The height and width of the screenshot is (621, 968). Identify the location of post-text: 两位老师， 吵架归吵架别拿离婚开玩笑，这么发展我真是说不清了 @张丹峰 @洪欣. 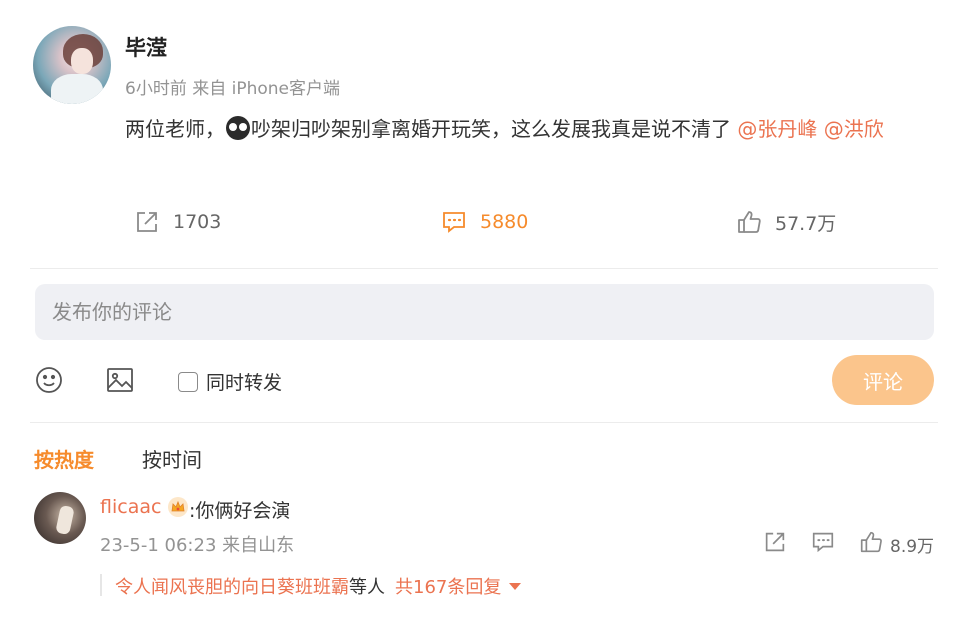
(532, 129).